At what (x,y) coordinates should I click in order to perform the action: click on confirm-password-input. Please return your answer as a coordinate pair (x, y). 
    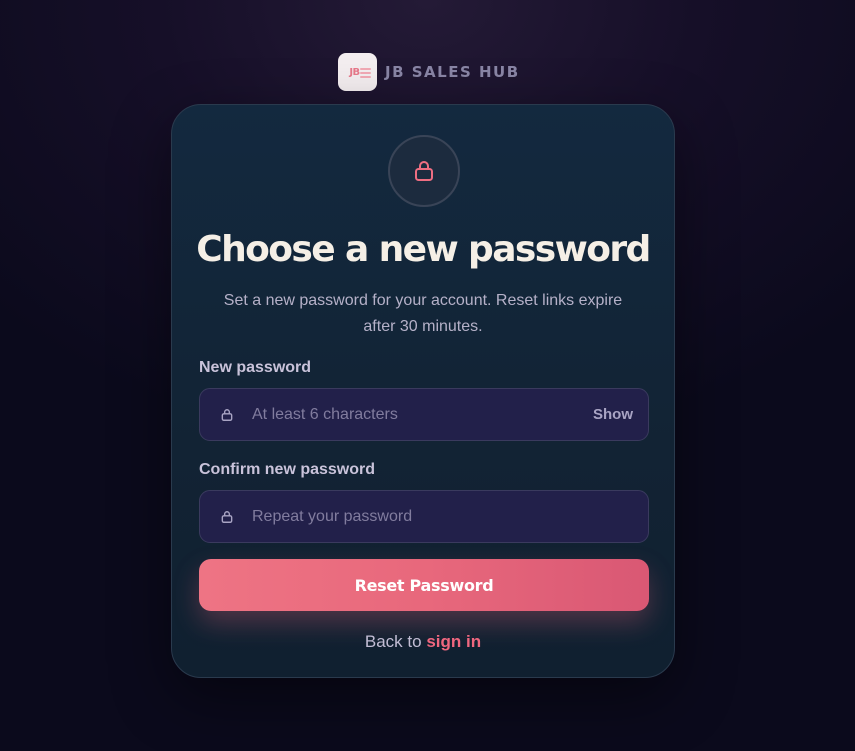
    Looking at the image, I should click on (450, 516).